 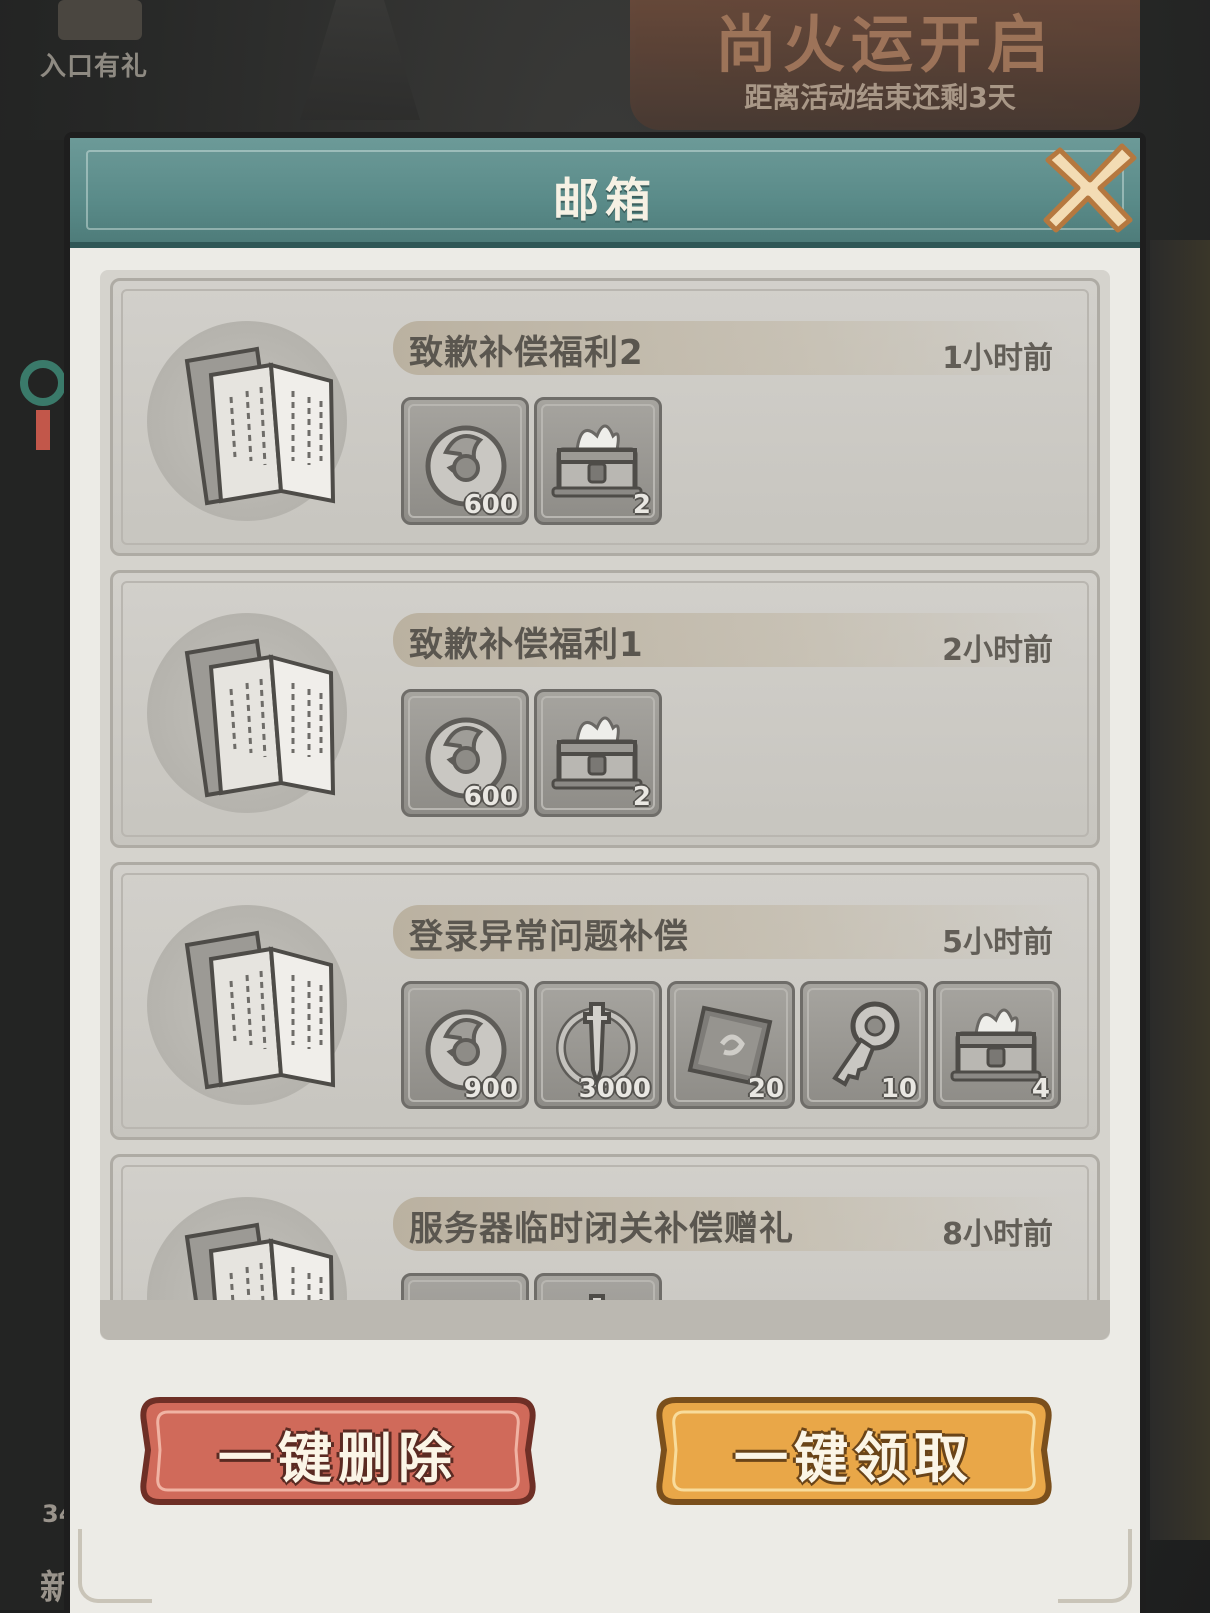 What do you see at coordinates (731, 1045) in the screenshot?
I see `reward-slot: 20` at bounding box center [731, 1045].